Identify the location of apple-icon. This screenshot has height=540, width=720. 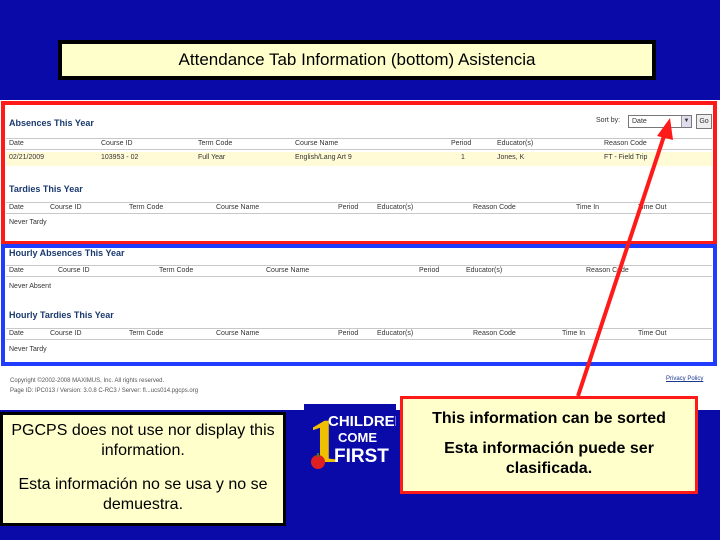
(318, 462).